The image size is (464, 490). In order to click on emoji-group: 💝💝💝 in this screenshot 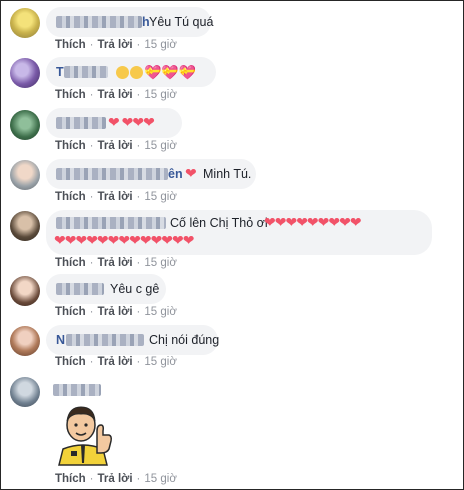, I will do `click(156, 72)`.